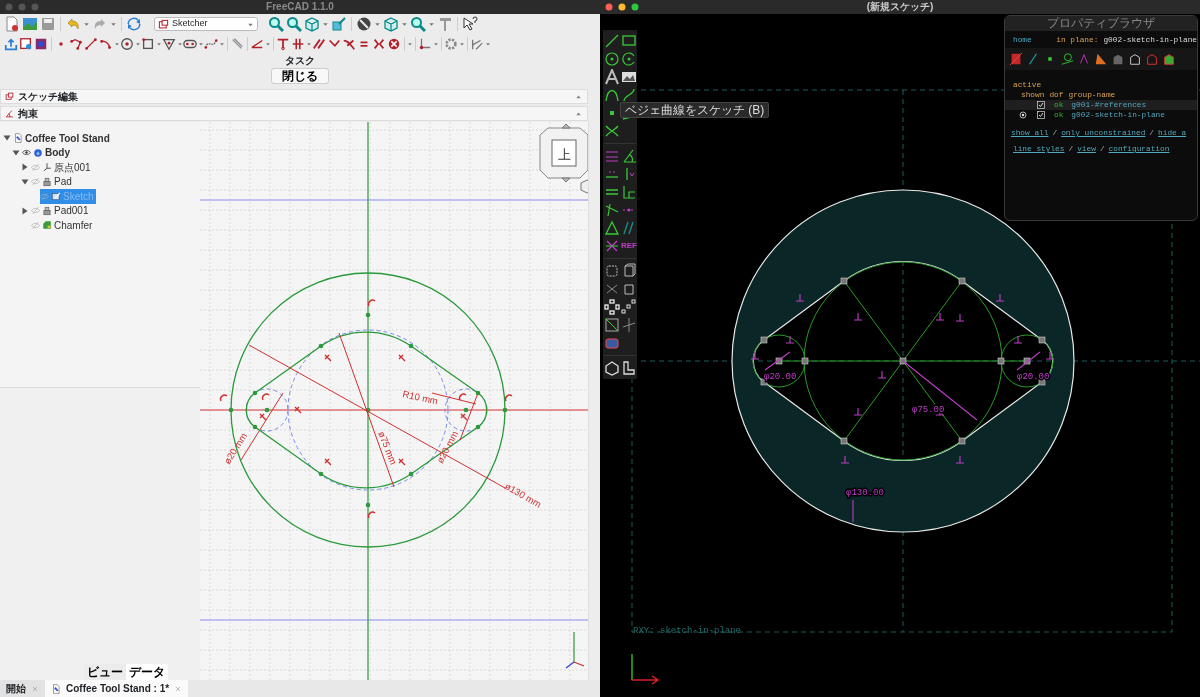 The width and height of the screenshot is (1200, 697). Describe the element at coordinates (695, 110) in the screenshot. I see `tooltip: ベジェ曲線をスケッチ (B)` at that location.